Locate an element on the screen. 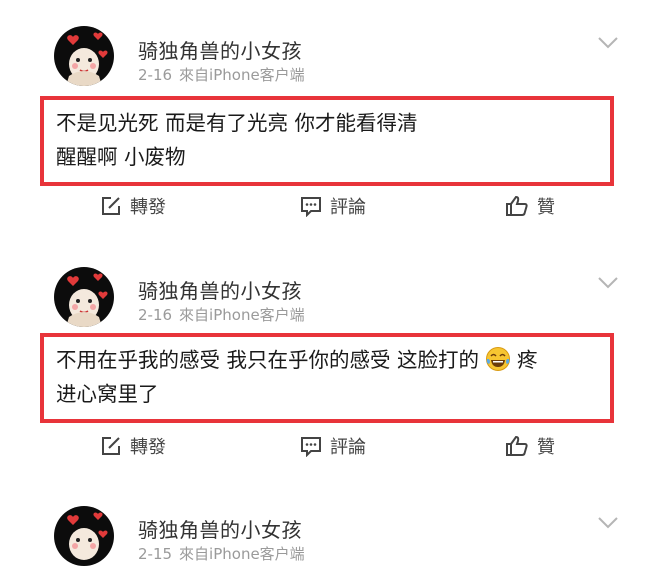  content-text: 疼 is located at coordinates (527, 360).